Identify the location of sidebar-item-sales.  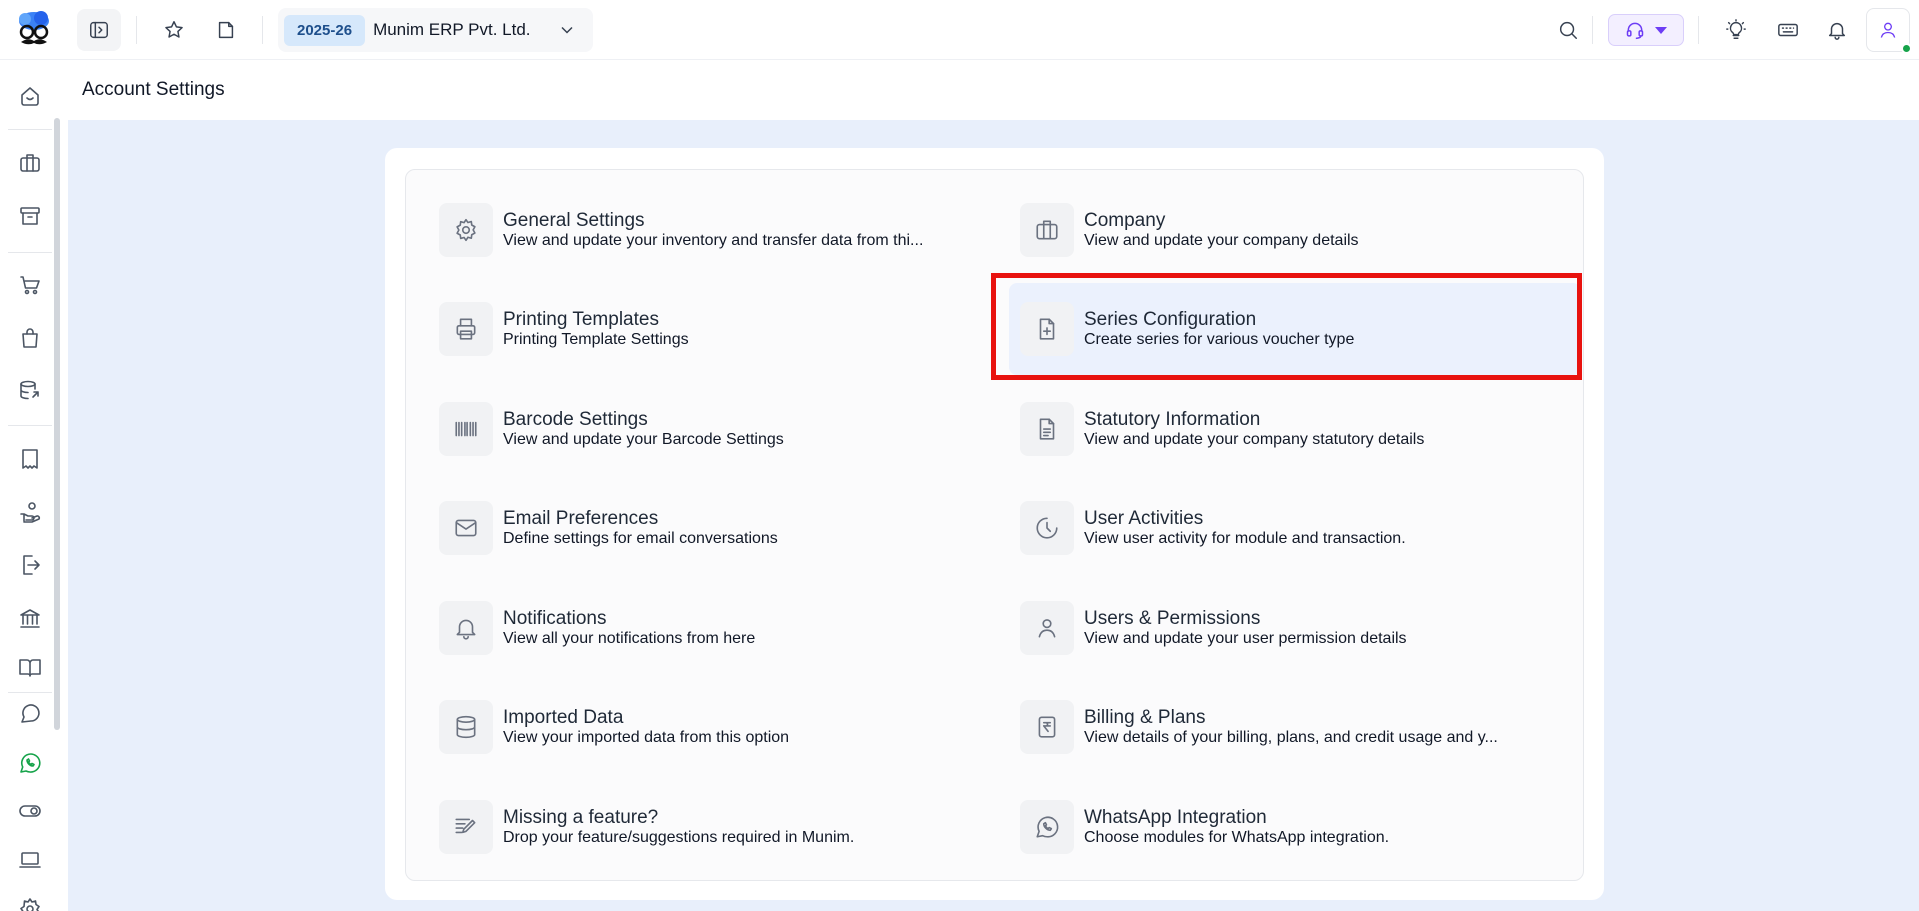
(30, 285).